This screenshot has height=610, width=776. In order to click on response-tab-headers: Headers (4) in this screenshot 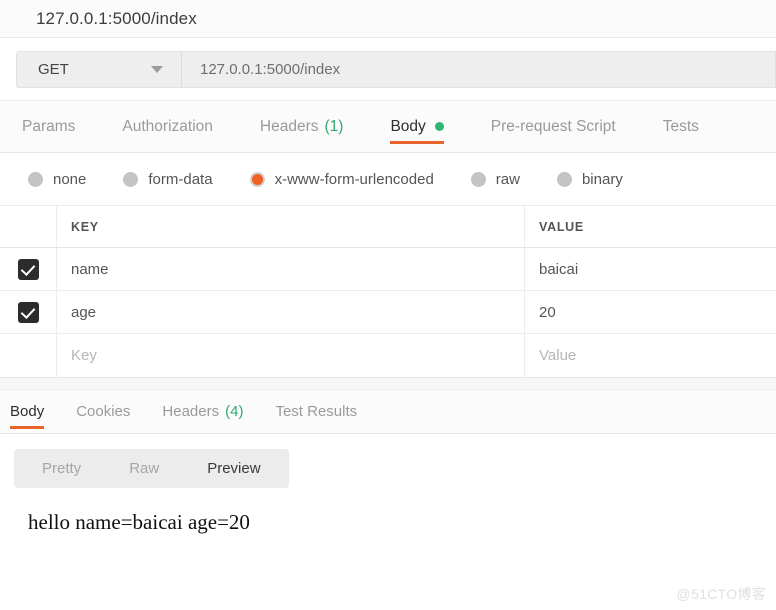, I will do `click(202, 411)`.